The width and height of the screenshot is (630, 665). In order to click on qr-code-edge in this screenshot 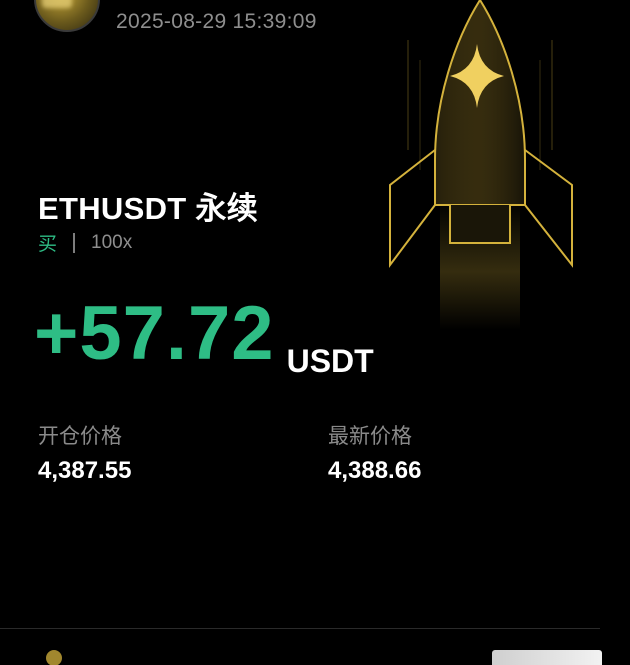, I will do `click(547, 657)`.